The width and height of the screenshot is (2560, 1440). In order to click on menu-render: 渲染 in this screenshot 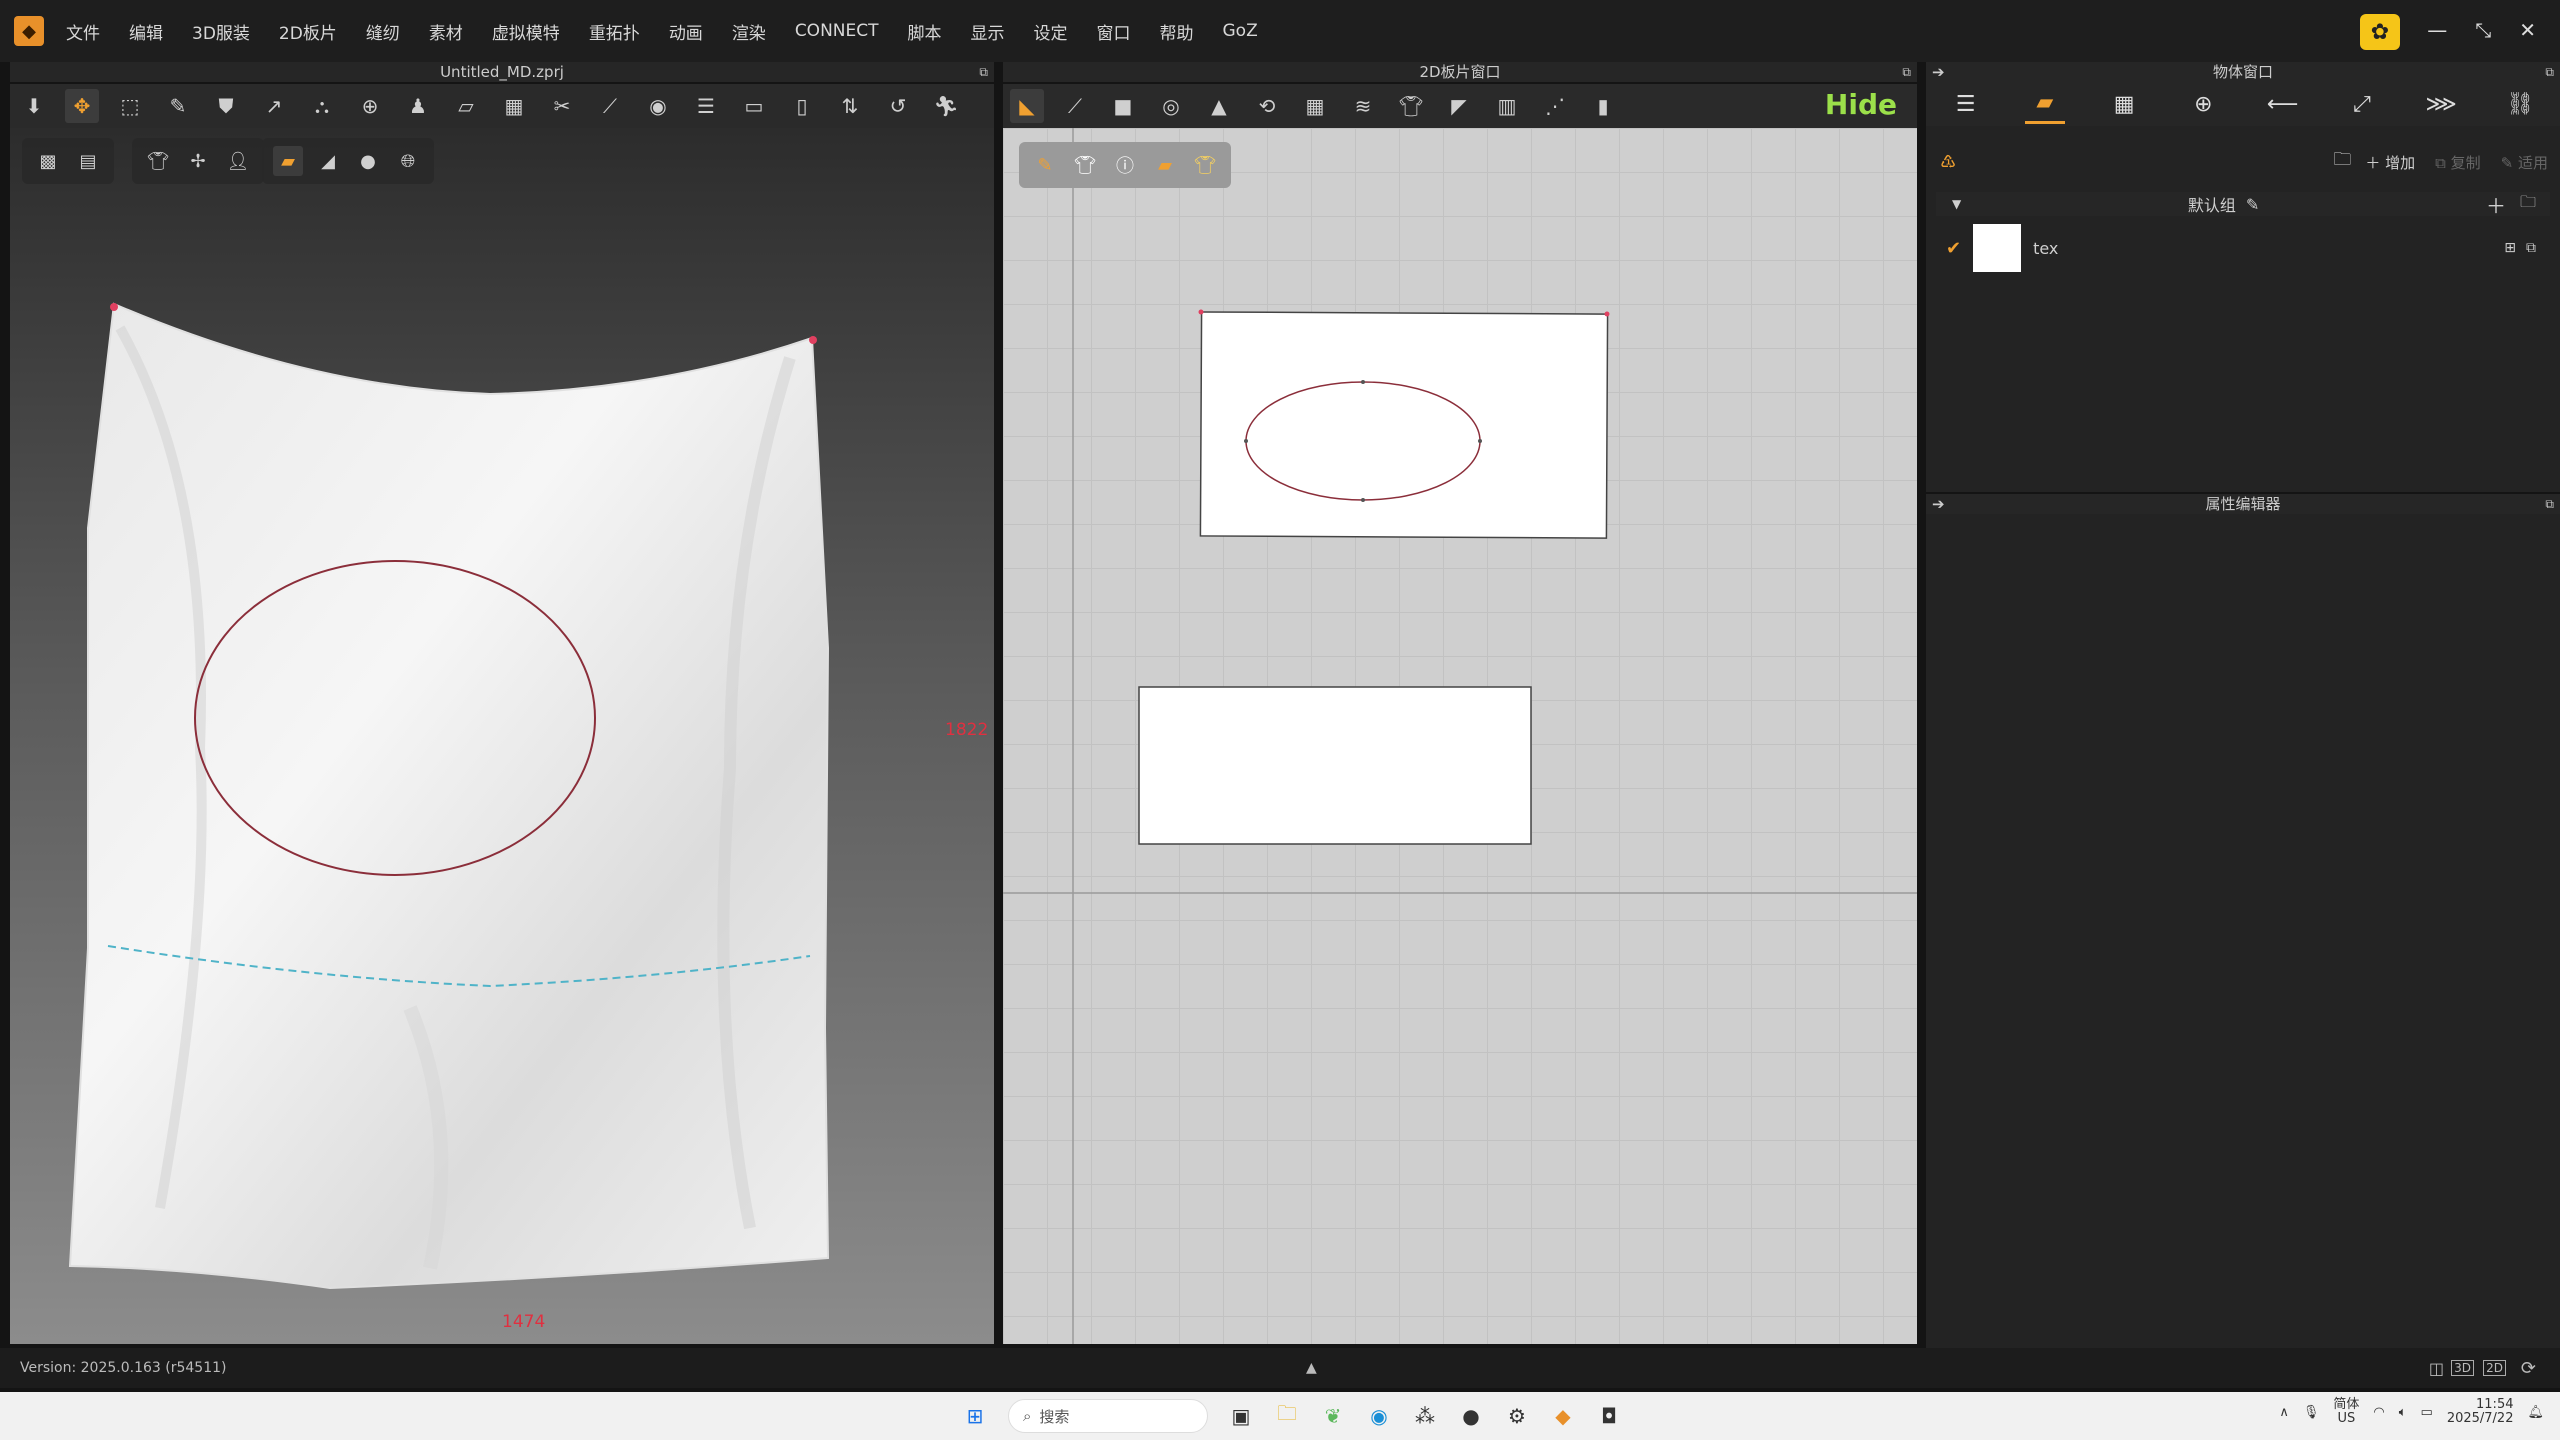, I will do `click(749, 31)`.